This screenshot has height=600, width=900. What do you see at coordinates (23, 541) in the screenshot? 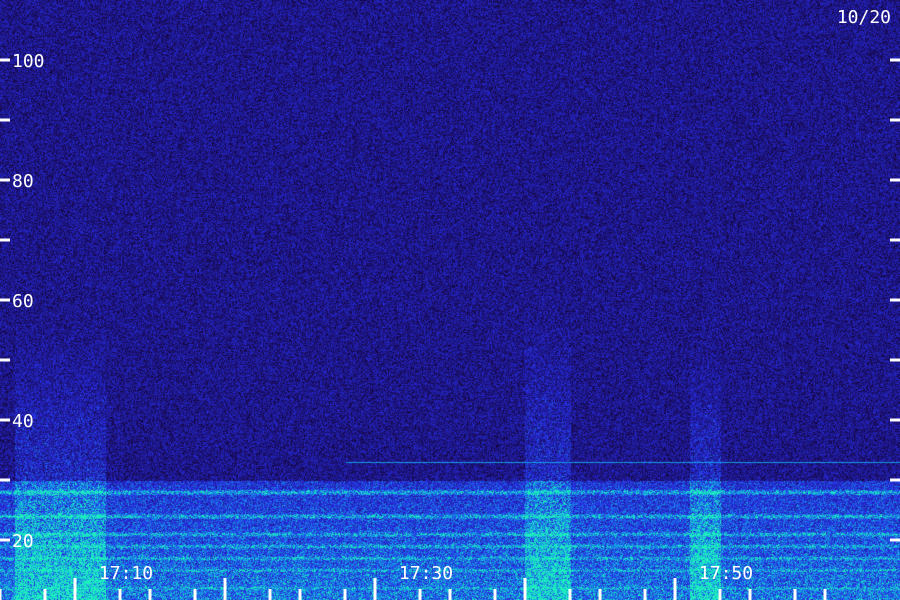
I see `y-tick-label: 20` at bounding box center [23, 541].